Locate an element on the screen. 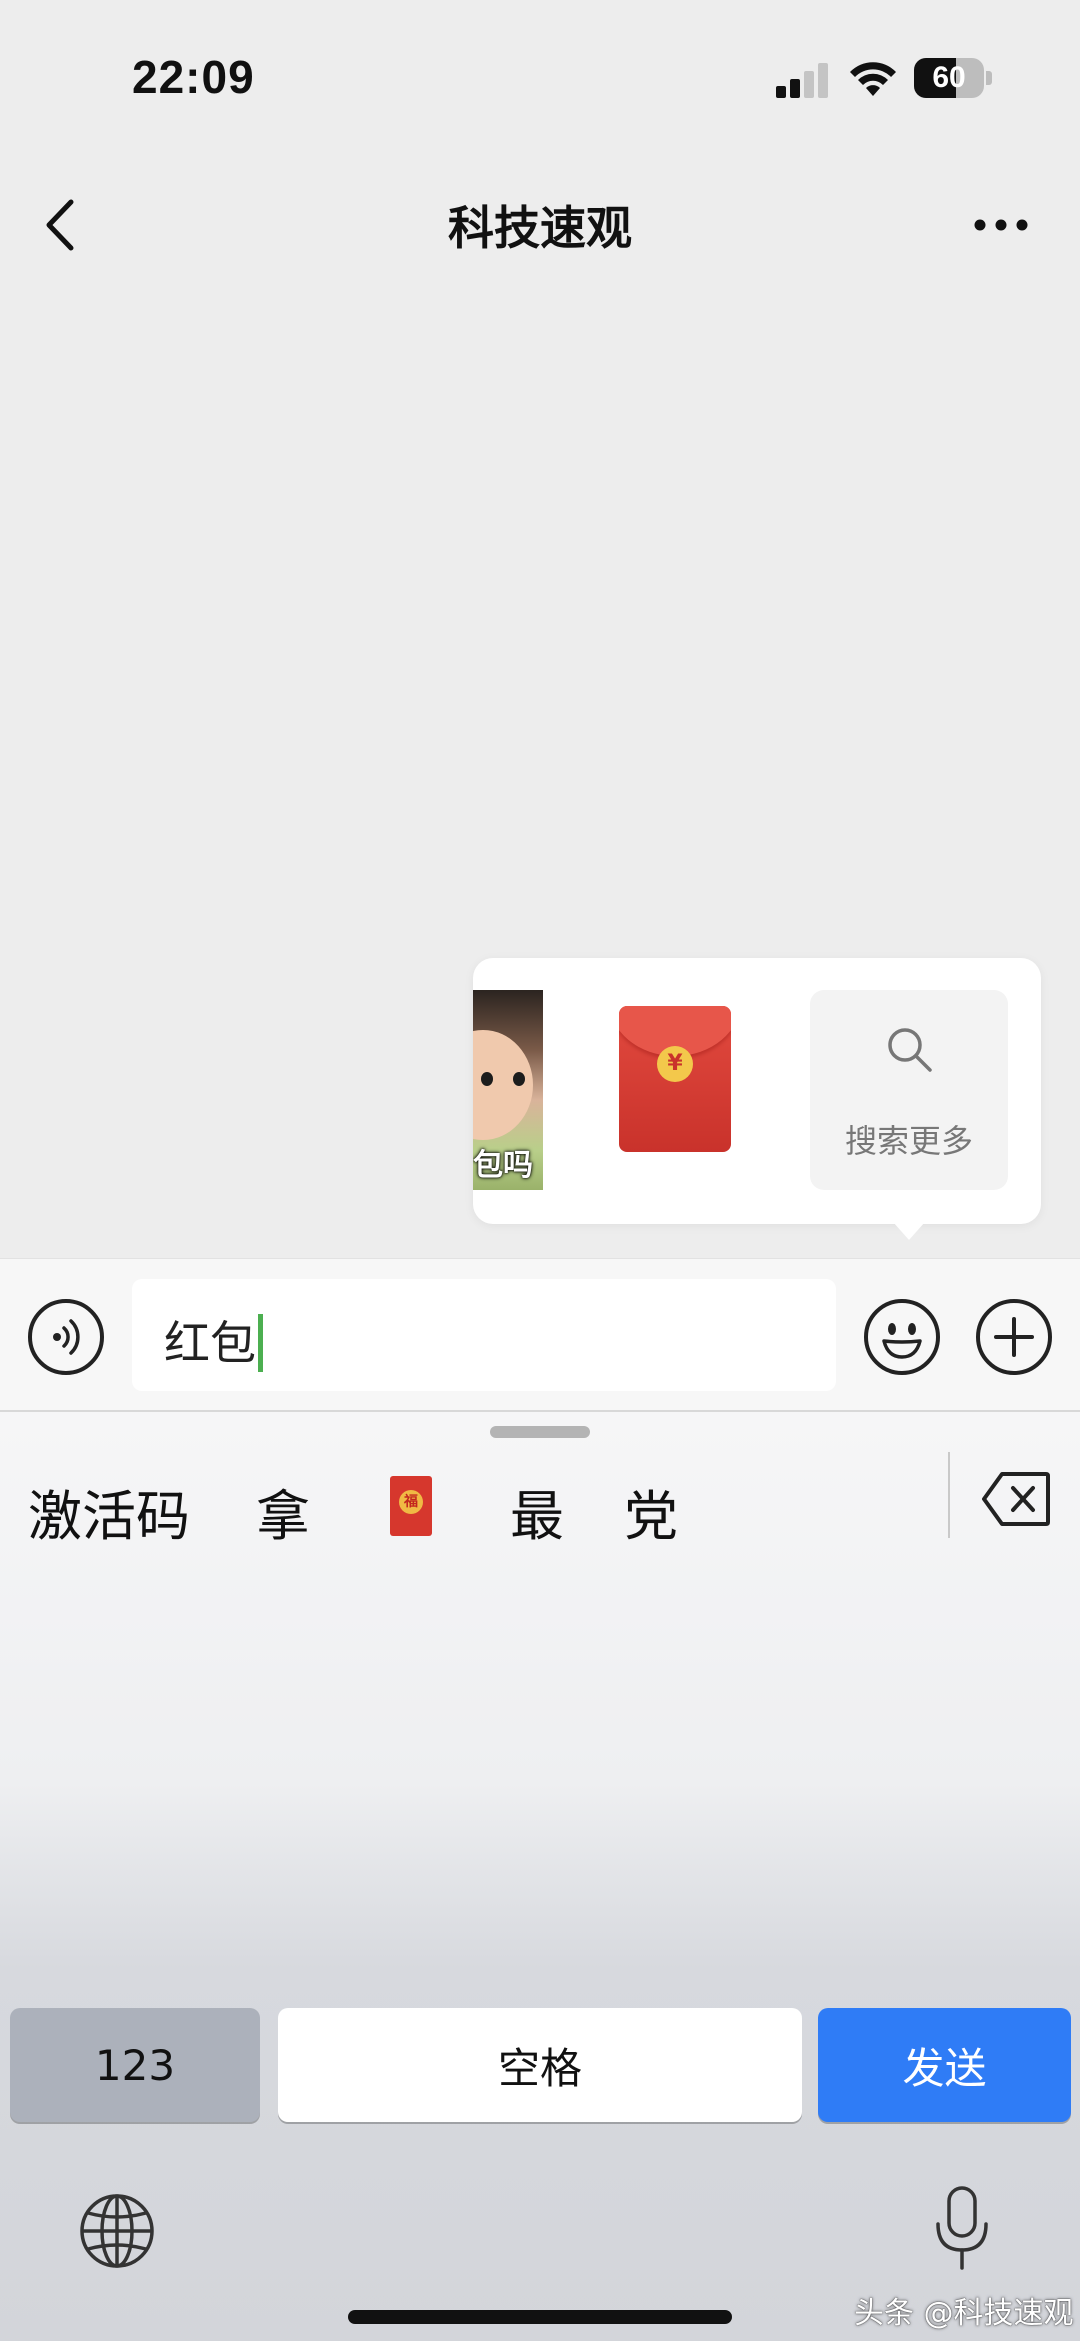 This screenshot has width=1080, height=2341. message-input-bar: 红包 is located at coordinates (540, 1335).